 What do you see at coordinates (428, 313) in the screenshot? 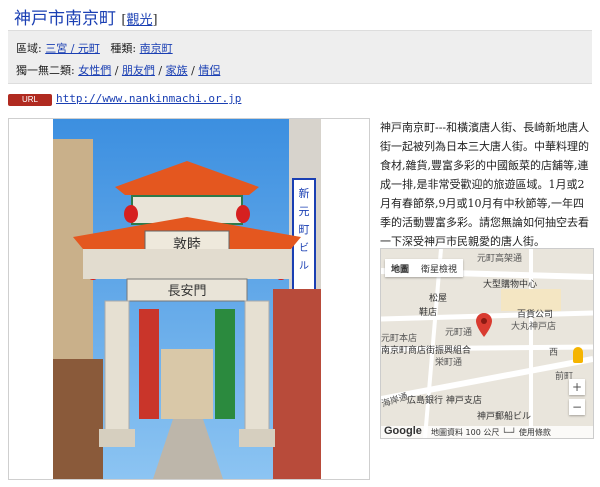
I see `map-label-shoe-store: 鞋店` at bounding box center [428, 313].